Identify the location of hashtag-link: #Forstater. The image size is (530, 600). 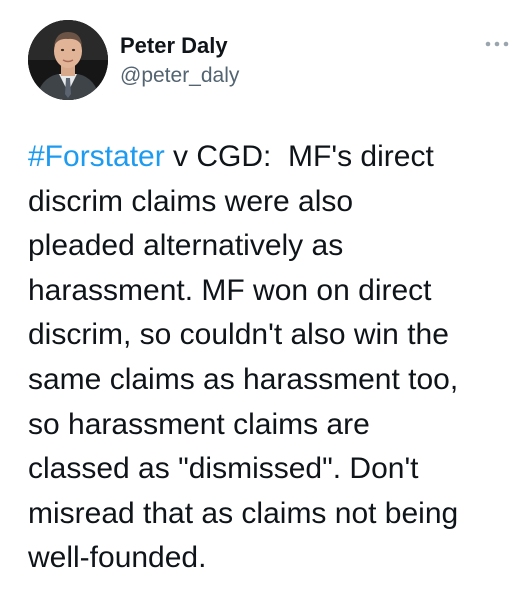
(96, 156).